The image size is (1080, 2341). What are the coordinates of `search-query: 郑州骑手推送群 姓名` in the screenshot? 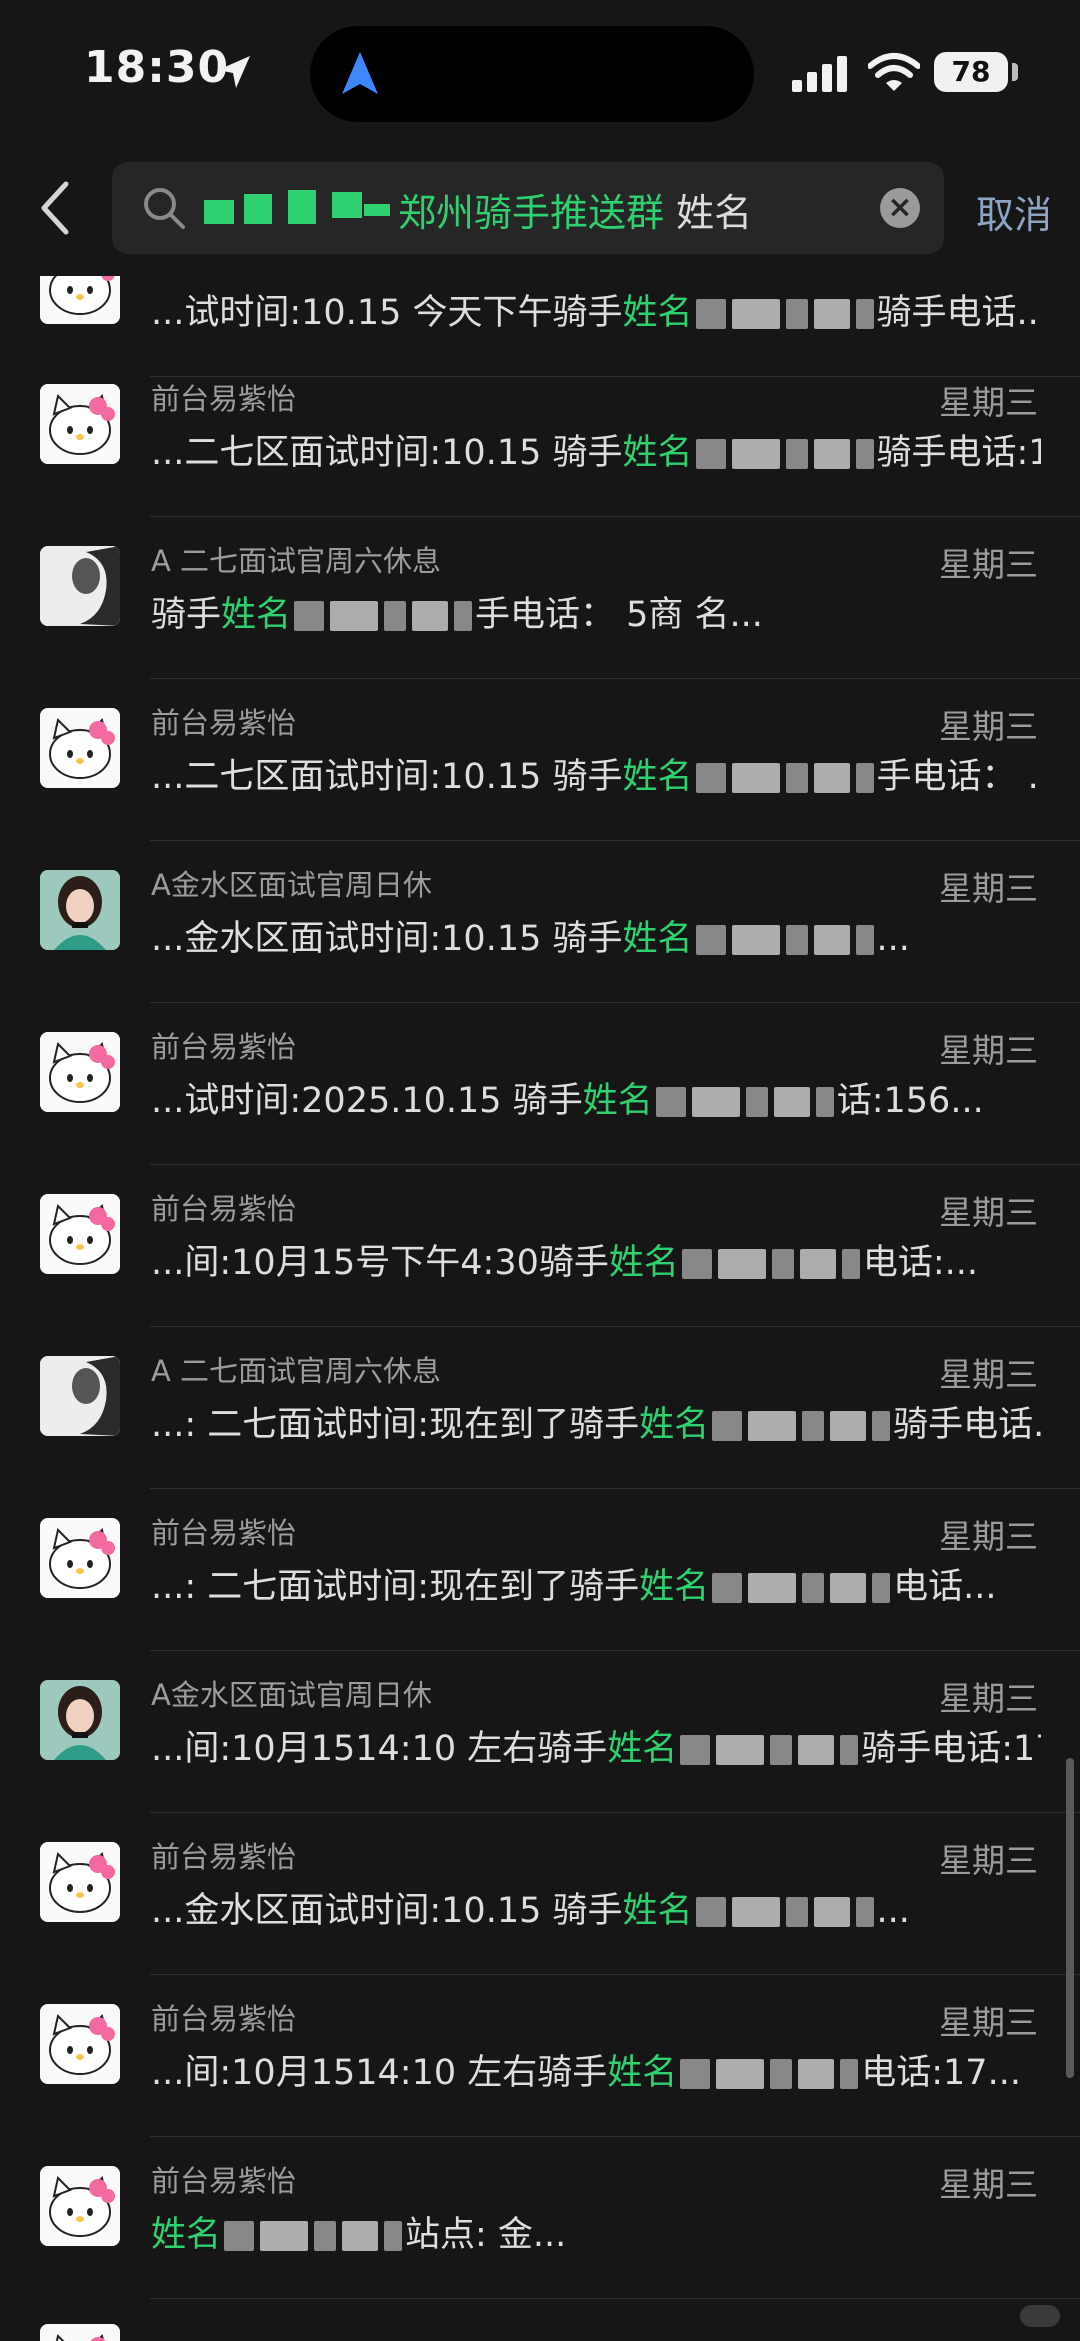 It's located at (575, 209).